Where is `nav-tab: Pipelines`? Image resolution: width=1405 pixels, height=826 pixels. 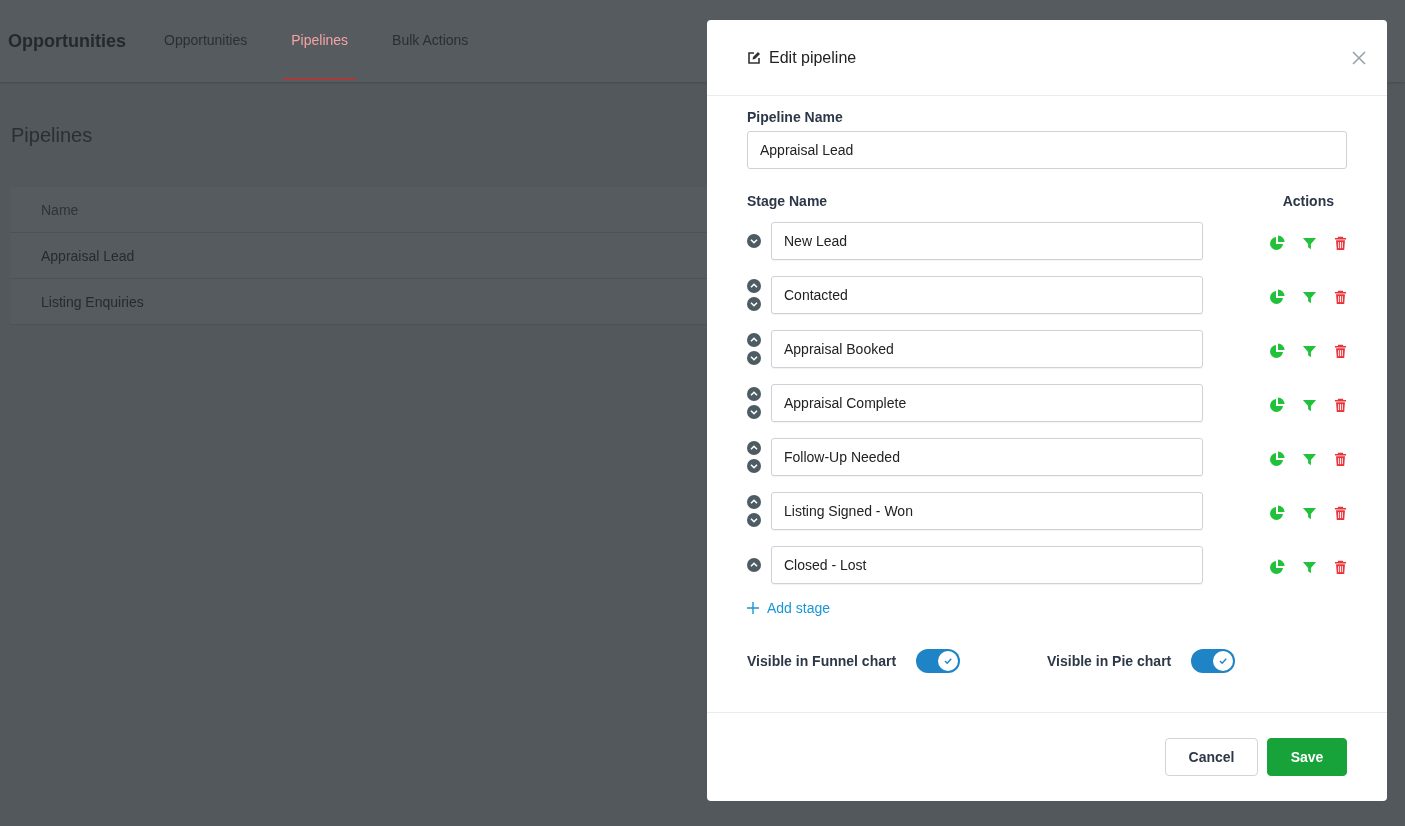
nav-tab: Pipelines is located at coordinates (320, 40).